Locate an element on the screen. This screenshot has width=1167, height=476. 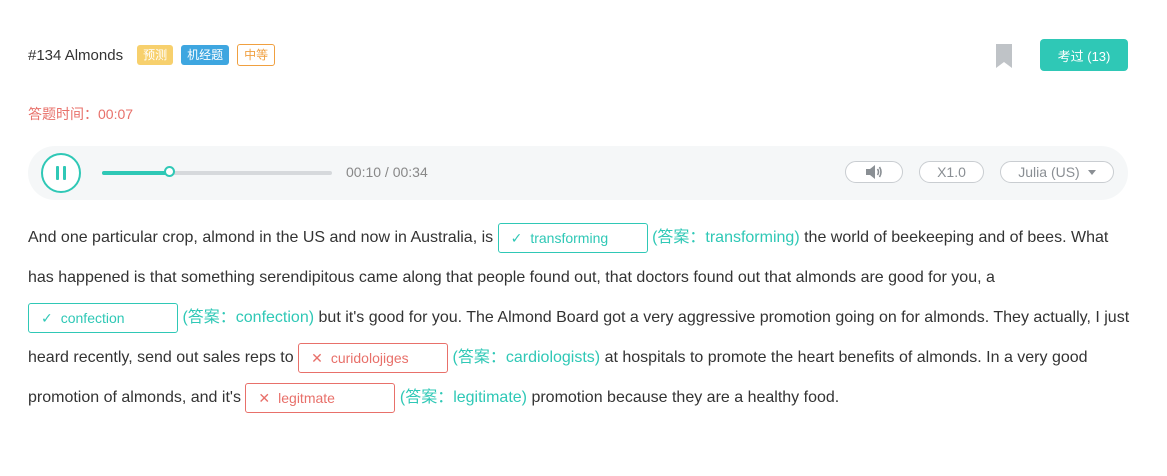
pause-icon is located at coordinates (57, 173).